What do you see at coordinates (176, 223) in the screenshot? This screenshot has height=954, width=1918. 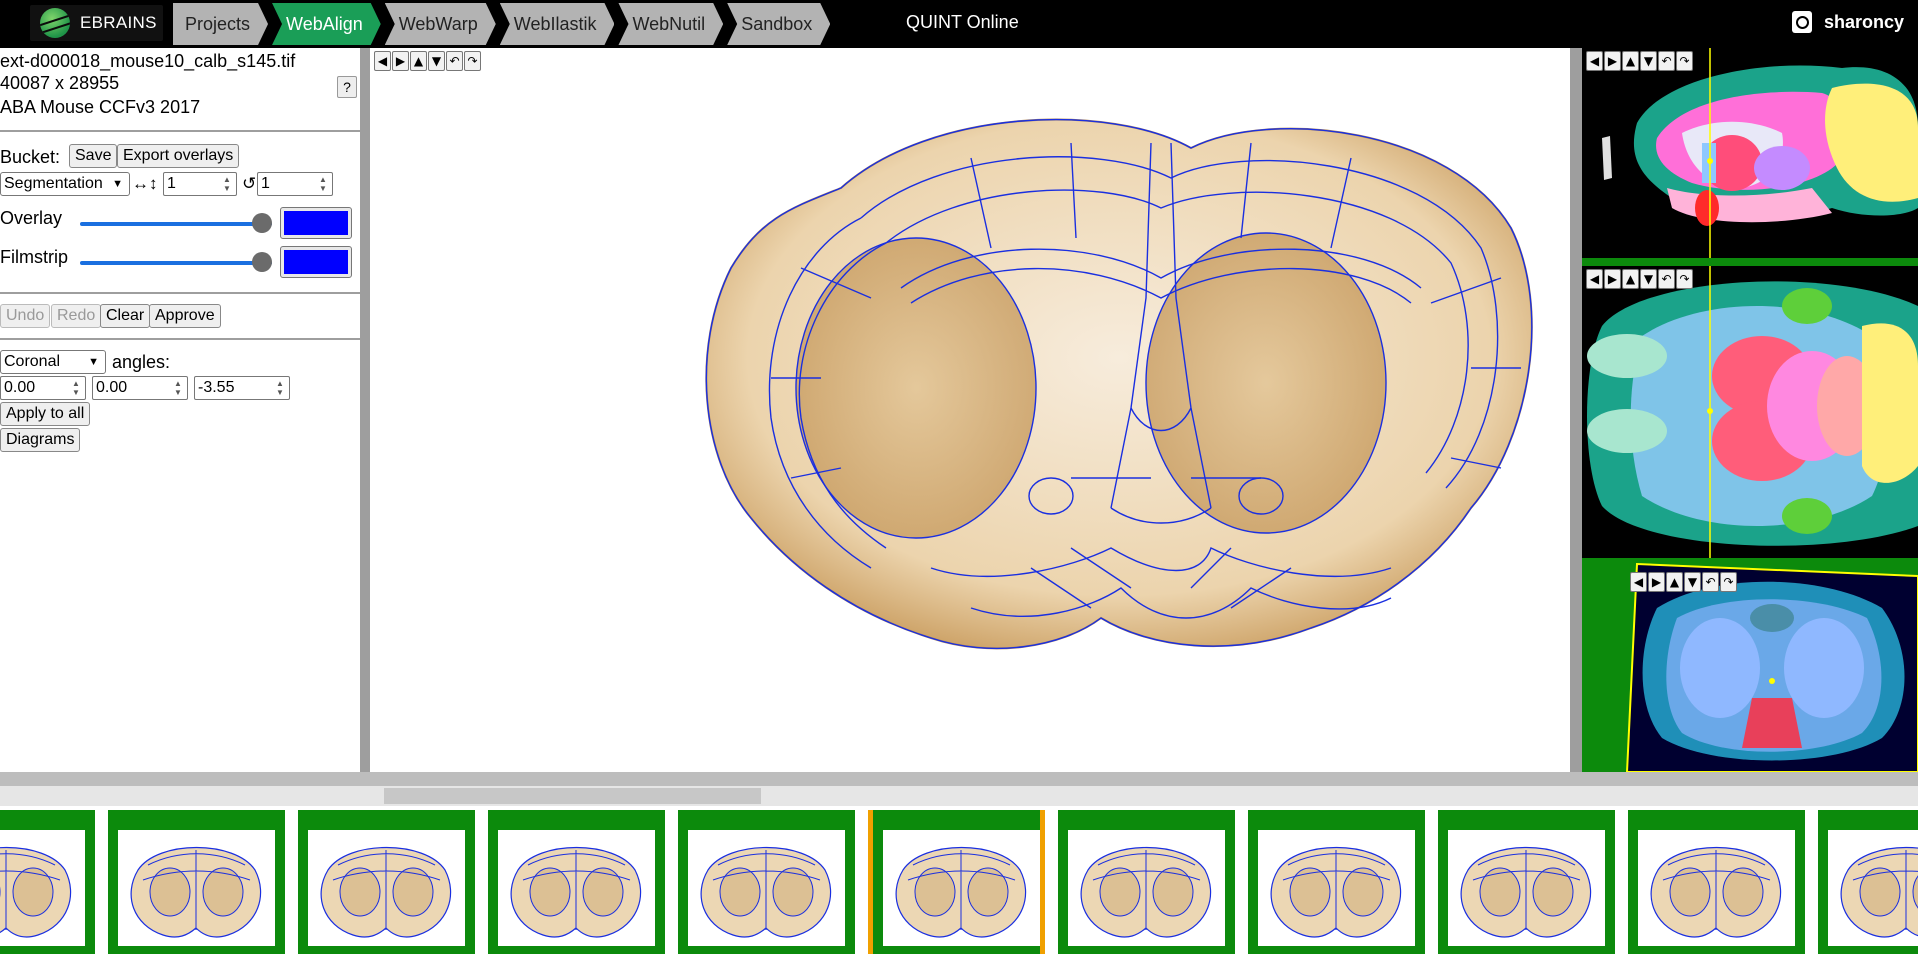 I see `overlay-slider` at bounding box center [176, 223].